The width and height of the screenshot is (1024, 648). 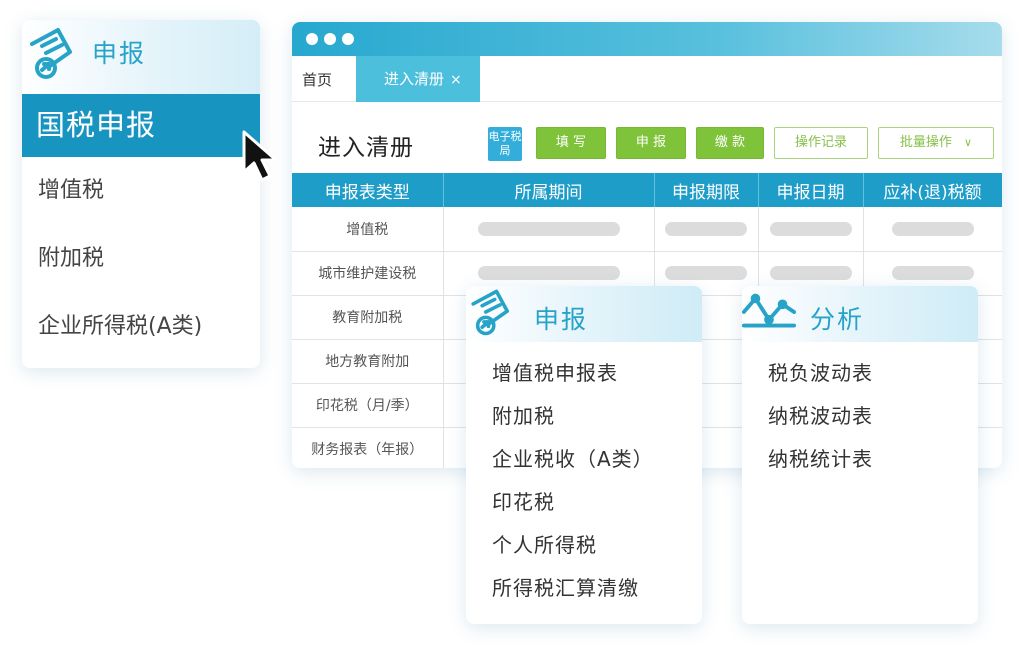 What do you see at coordinates (141, 259) in the screenshot?
I see `menu-item-surcharge: 附加税` at bounding box center [141, 259].